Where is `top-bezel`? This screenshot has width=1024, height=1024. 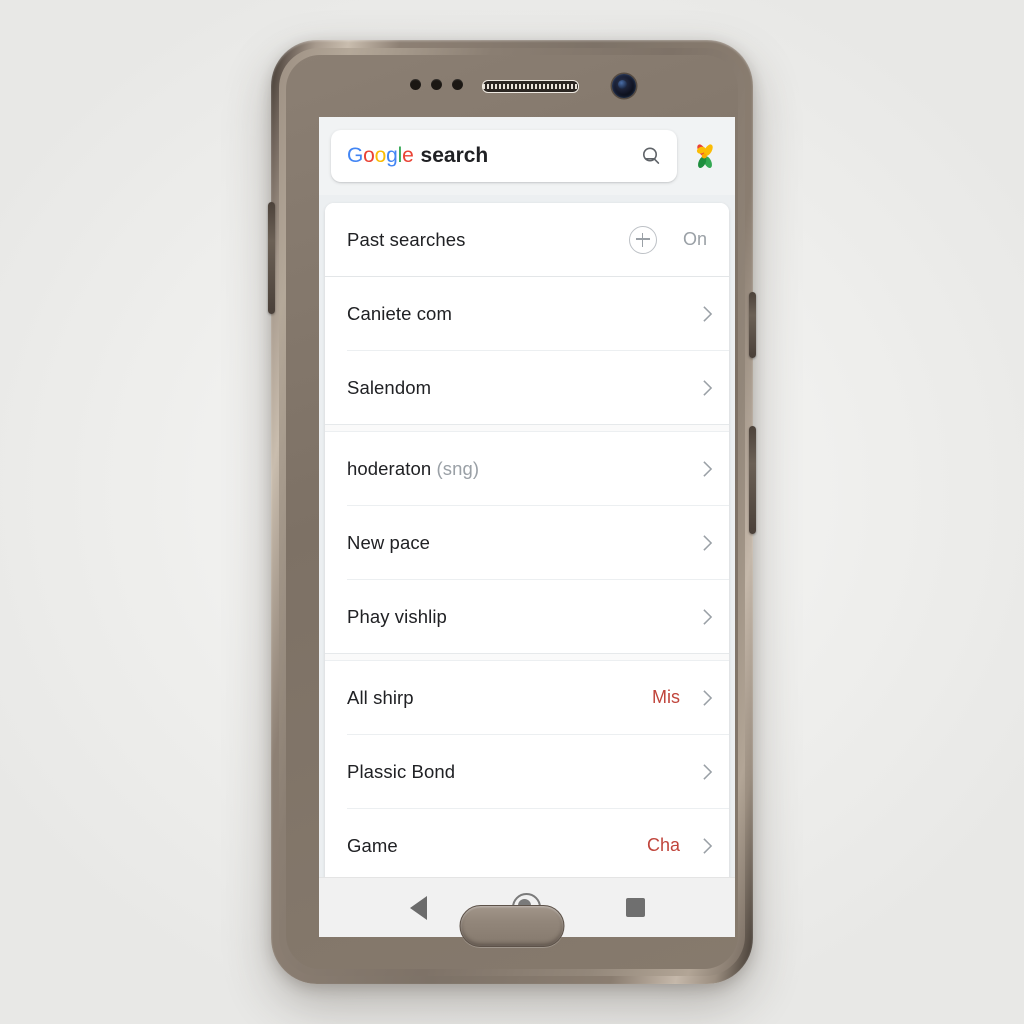
top-bezel is located at coordinates (512, 86).